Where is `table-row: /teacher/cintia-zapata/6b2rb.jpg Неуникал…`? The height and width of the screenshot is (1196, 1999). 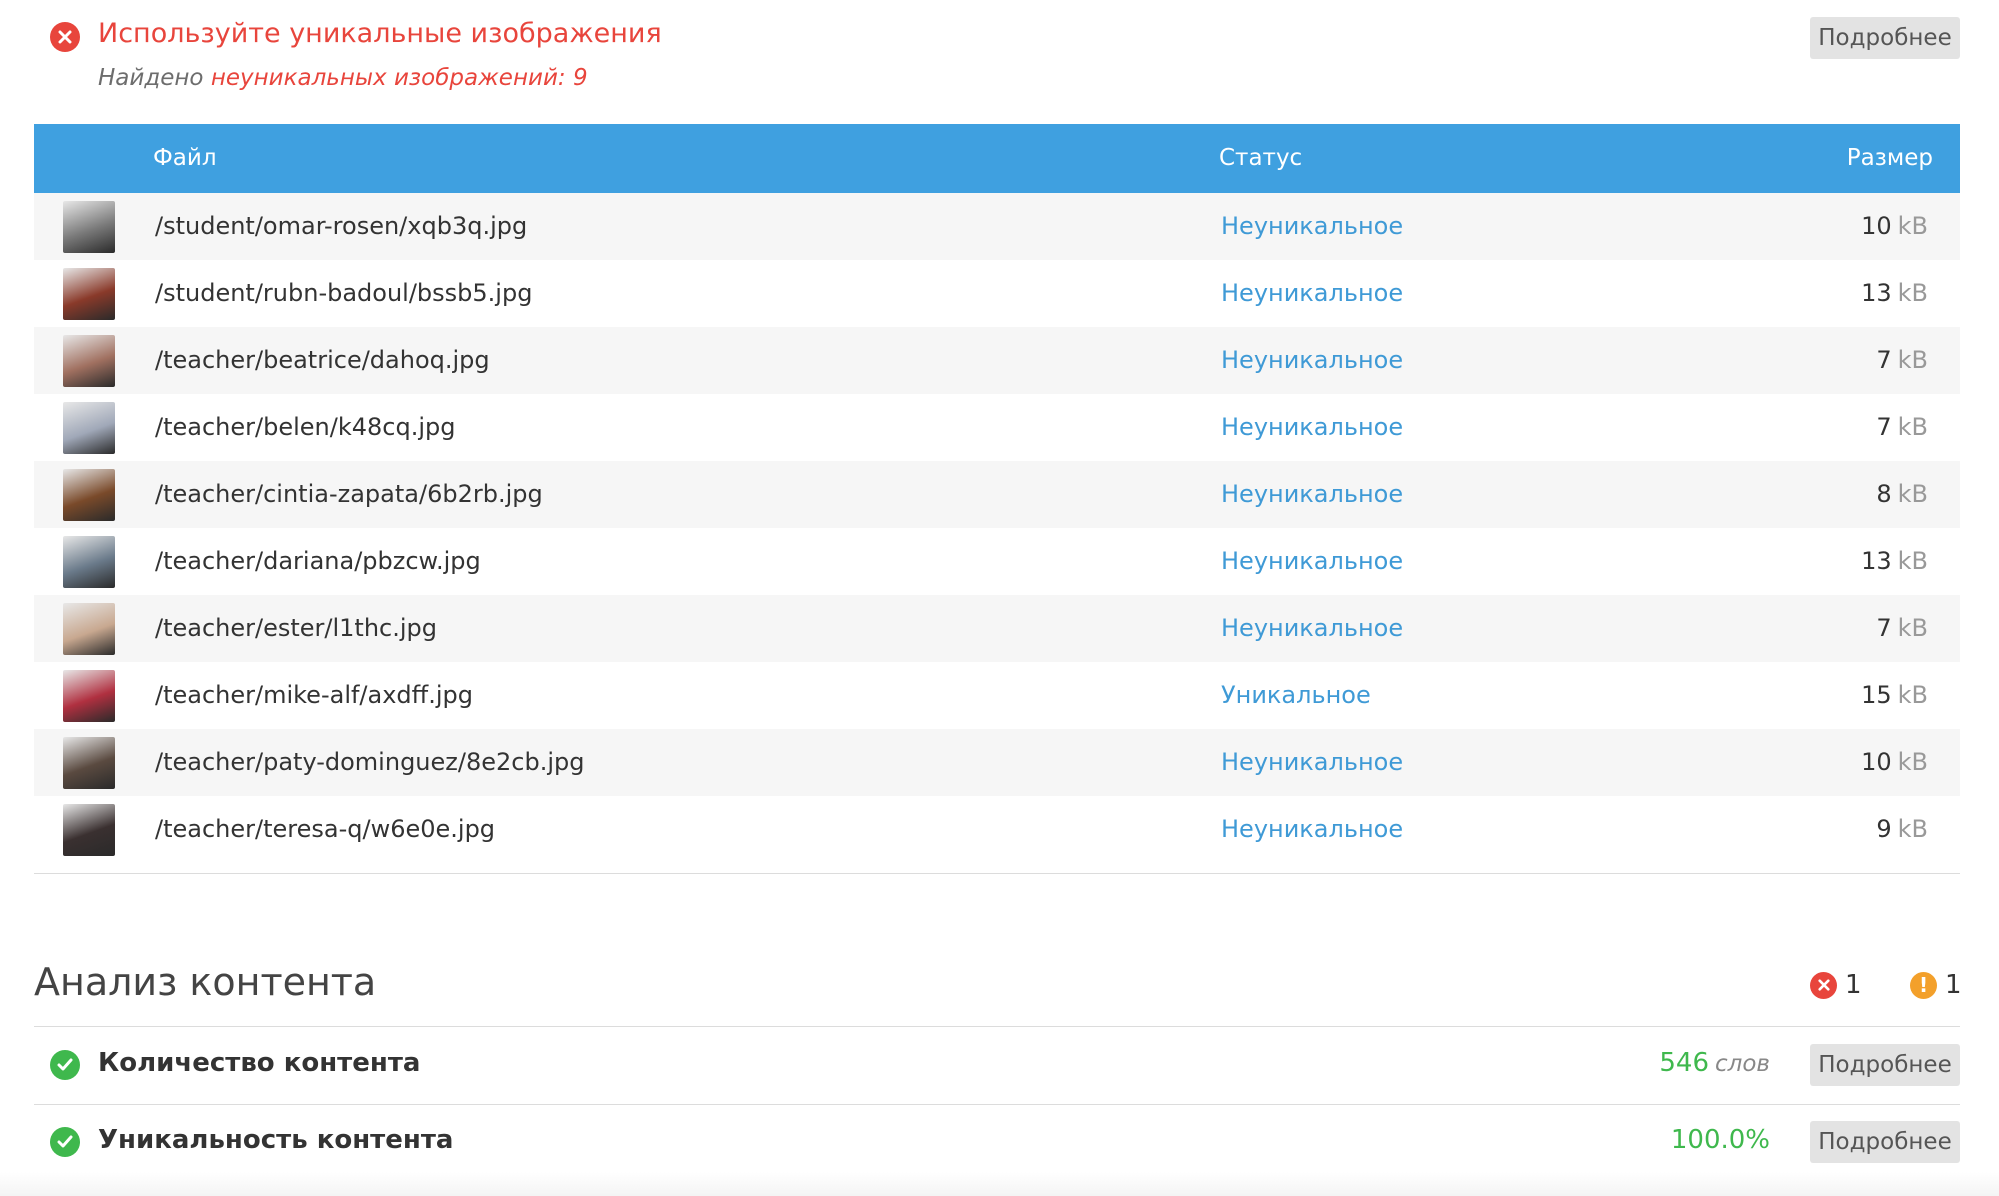 table-row: /teacher/cintia-zapata/6b2rb.jpg Неуникал… is located at coordinates (997, 494).